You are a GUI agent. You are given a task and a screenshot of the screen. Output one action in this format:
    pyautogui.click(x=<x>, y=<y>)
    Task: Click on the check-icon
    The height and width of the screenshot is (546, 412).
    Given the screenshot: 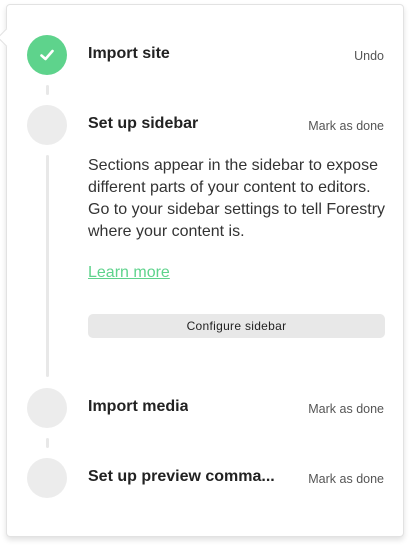 What is the action you would take?
    pyautogui.click(x=47, y=55)
    